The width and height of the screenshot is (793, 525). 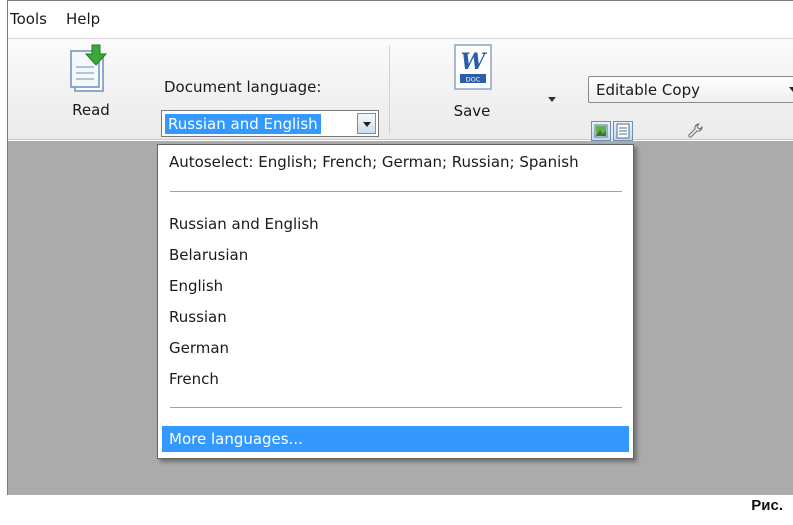 I want to click on picture-icon, so click(x=601, y=131).